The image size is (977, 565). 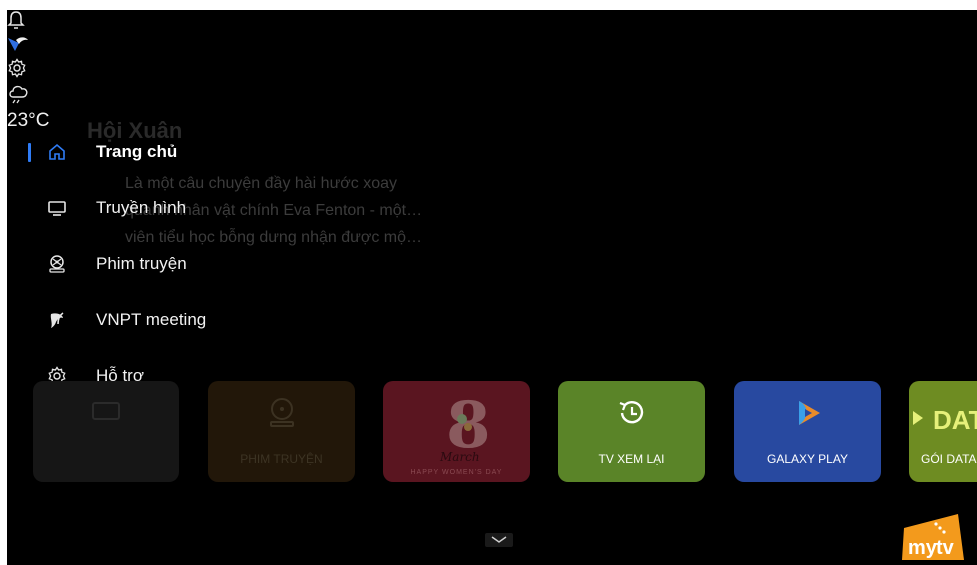 I want to click on card-label: TV XEM LẠI, so click(x=631, y=459).